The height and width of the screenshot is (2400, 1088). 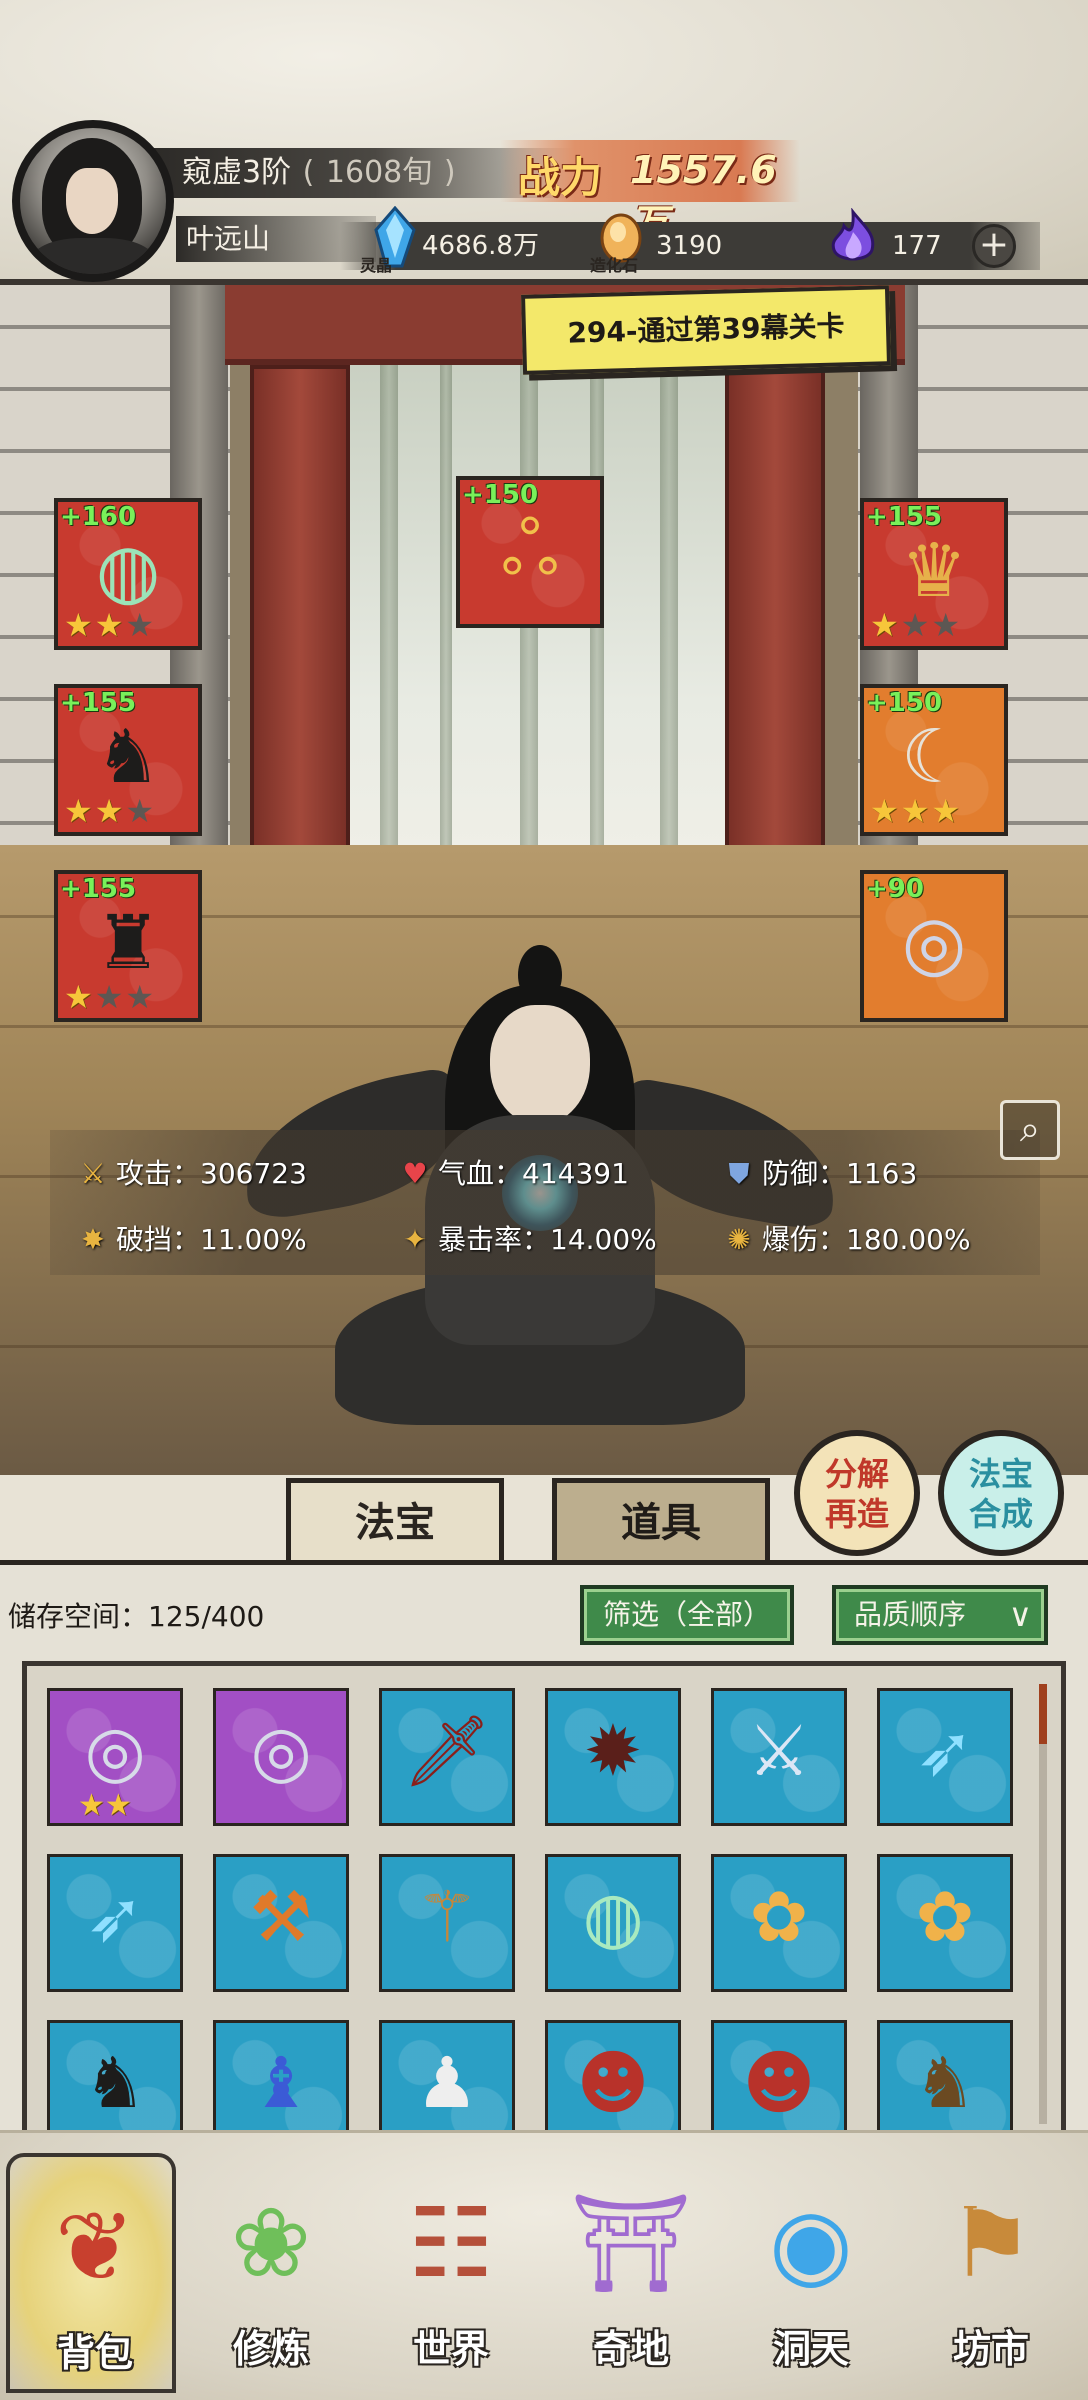 I want to click on equip-slot-dragon-talisman: ஃ +150, so click(x=530, y=552).